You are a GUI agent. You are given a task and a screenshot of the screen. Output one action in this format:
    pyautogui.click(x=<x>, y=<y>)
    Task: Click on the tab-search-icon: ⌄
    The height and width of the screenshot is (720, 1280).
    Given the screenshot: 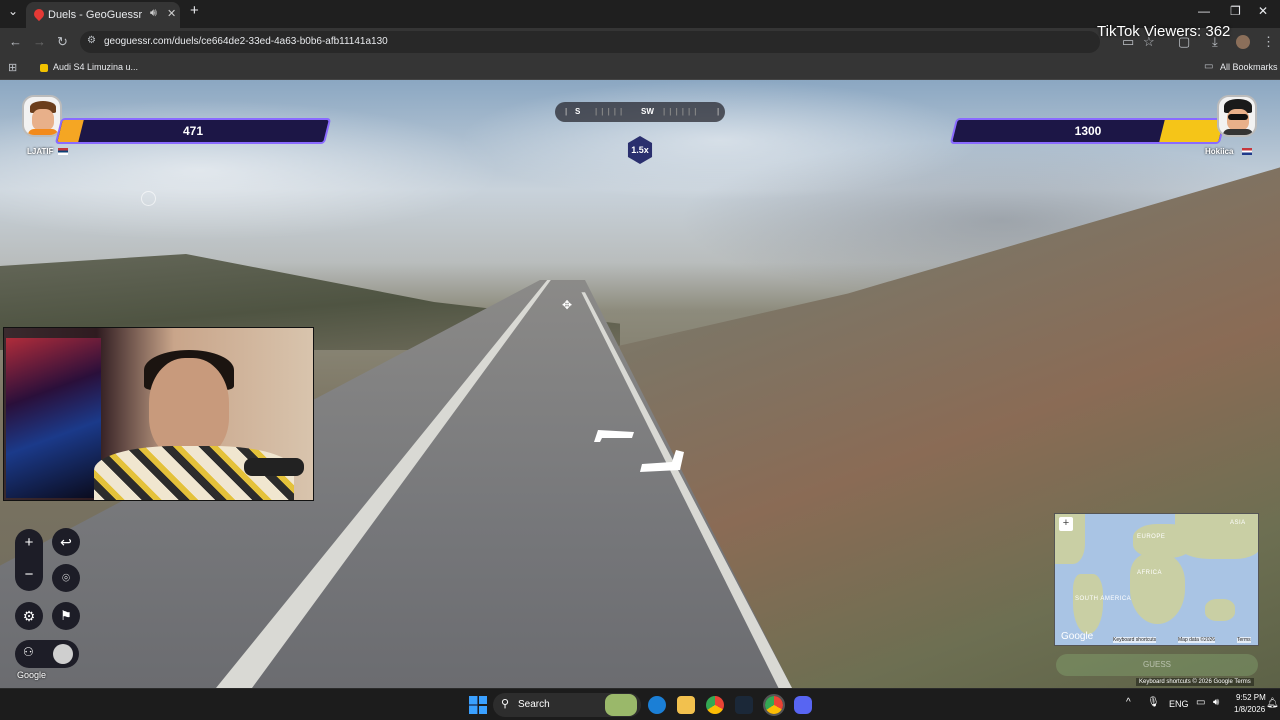 What is the action you would take?
    pyautogui.click(x=13, y=11)
    